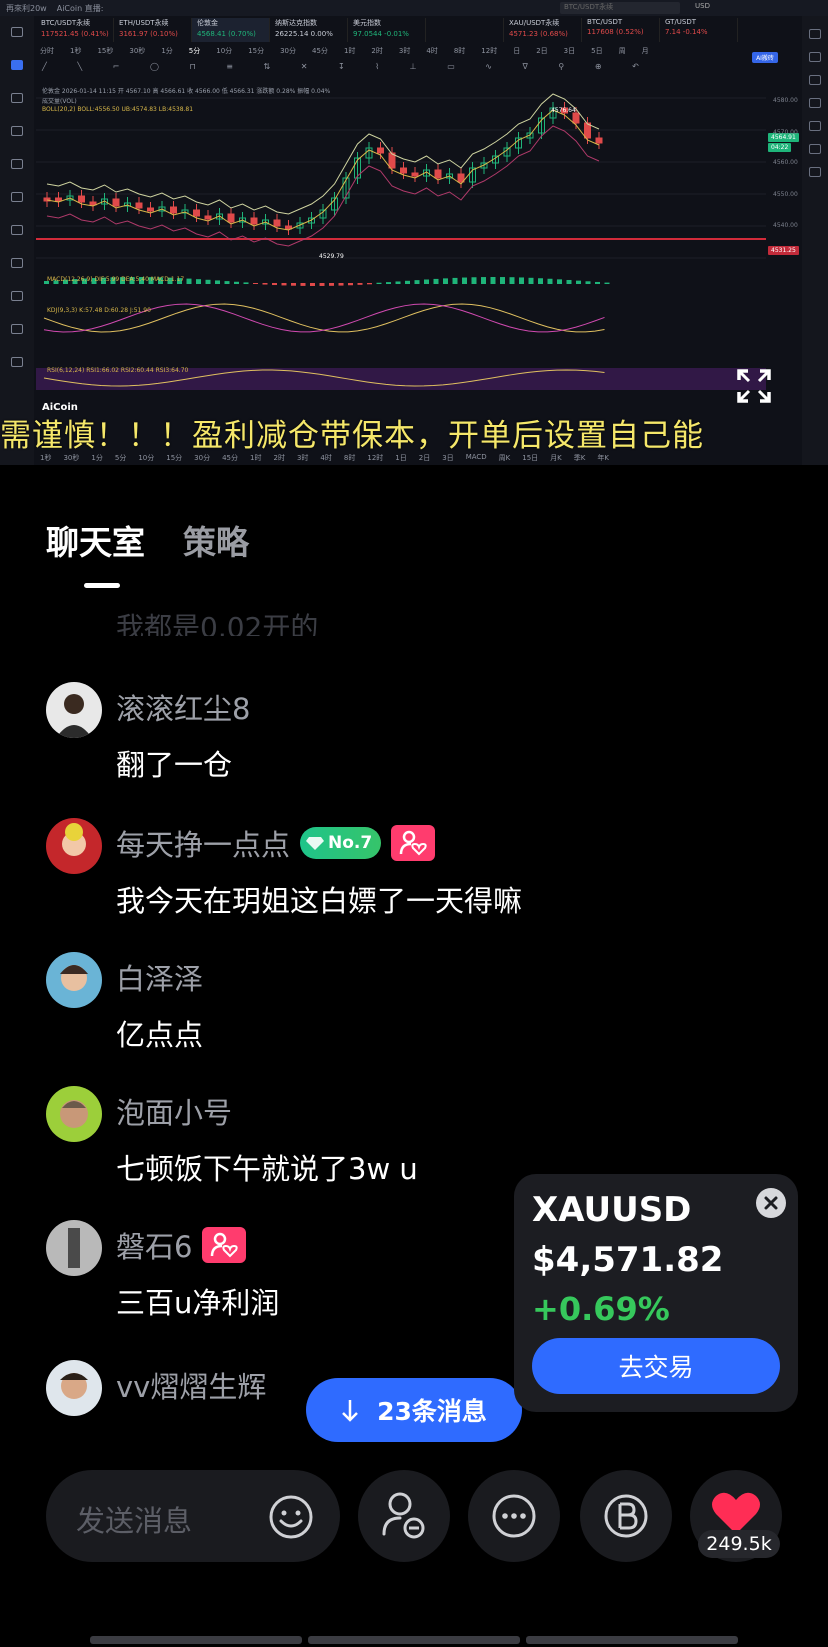 This screenshot has height=1647, width=828. I want to click on tab-strategy: 策略, so click(216, 540).